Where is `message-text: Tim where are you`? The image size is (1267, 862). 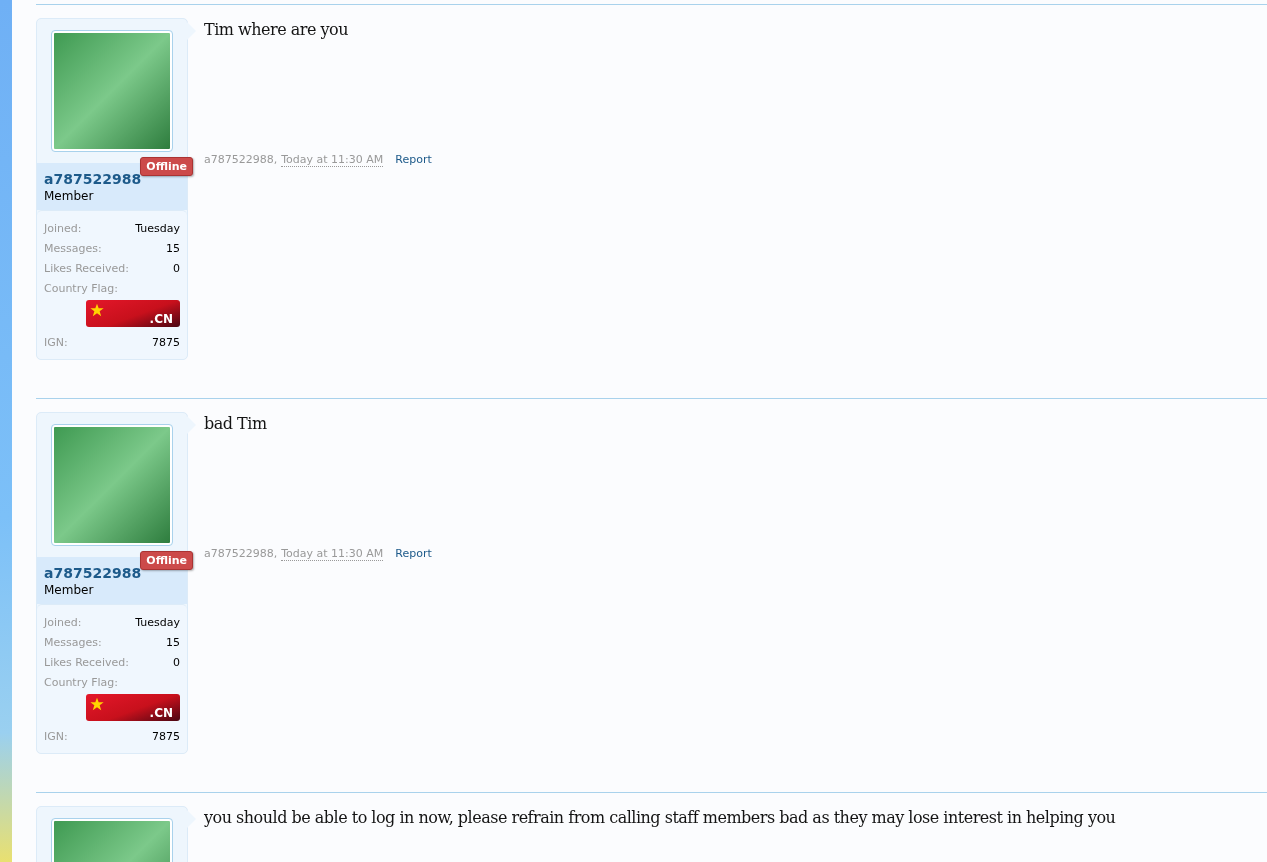 message-text: Tim where are you is located at coordinates (276, 30).